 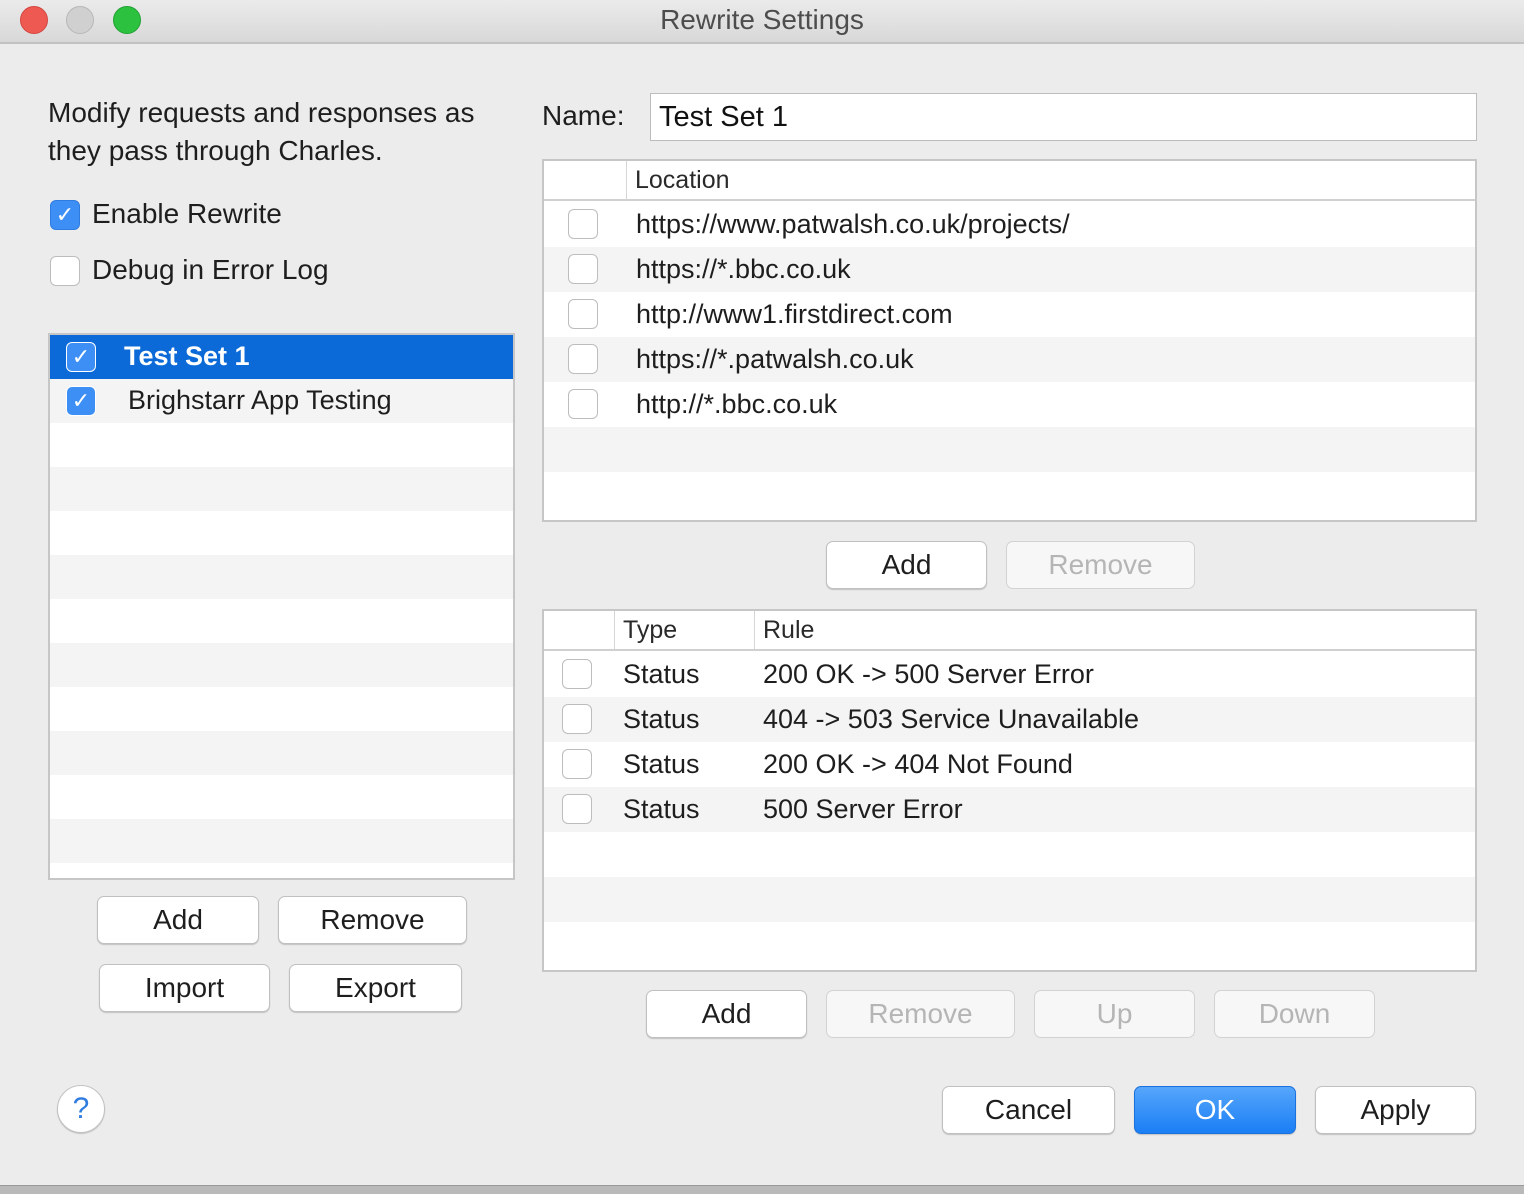 What do you see at coordinates (281, 606) in the screenshot?
I see `rewrite-sets-list: Test Set 1 Brighstarr App Testing` at bounding box center [281, 606].